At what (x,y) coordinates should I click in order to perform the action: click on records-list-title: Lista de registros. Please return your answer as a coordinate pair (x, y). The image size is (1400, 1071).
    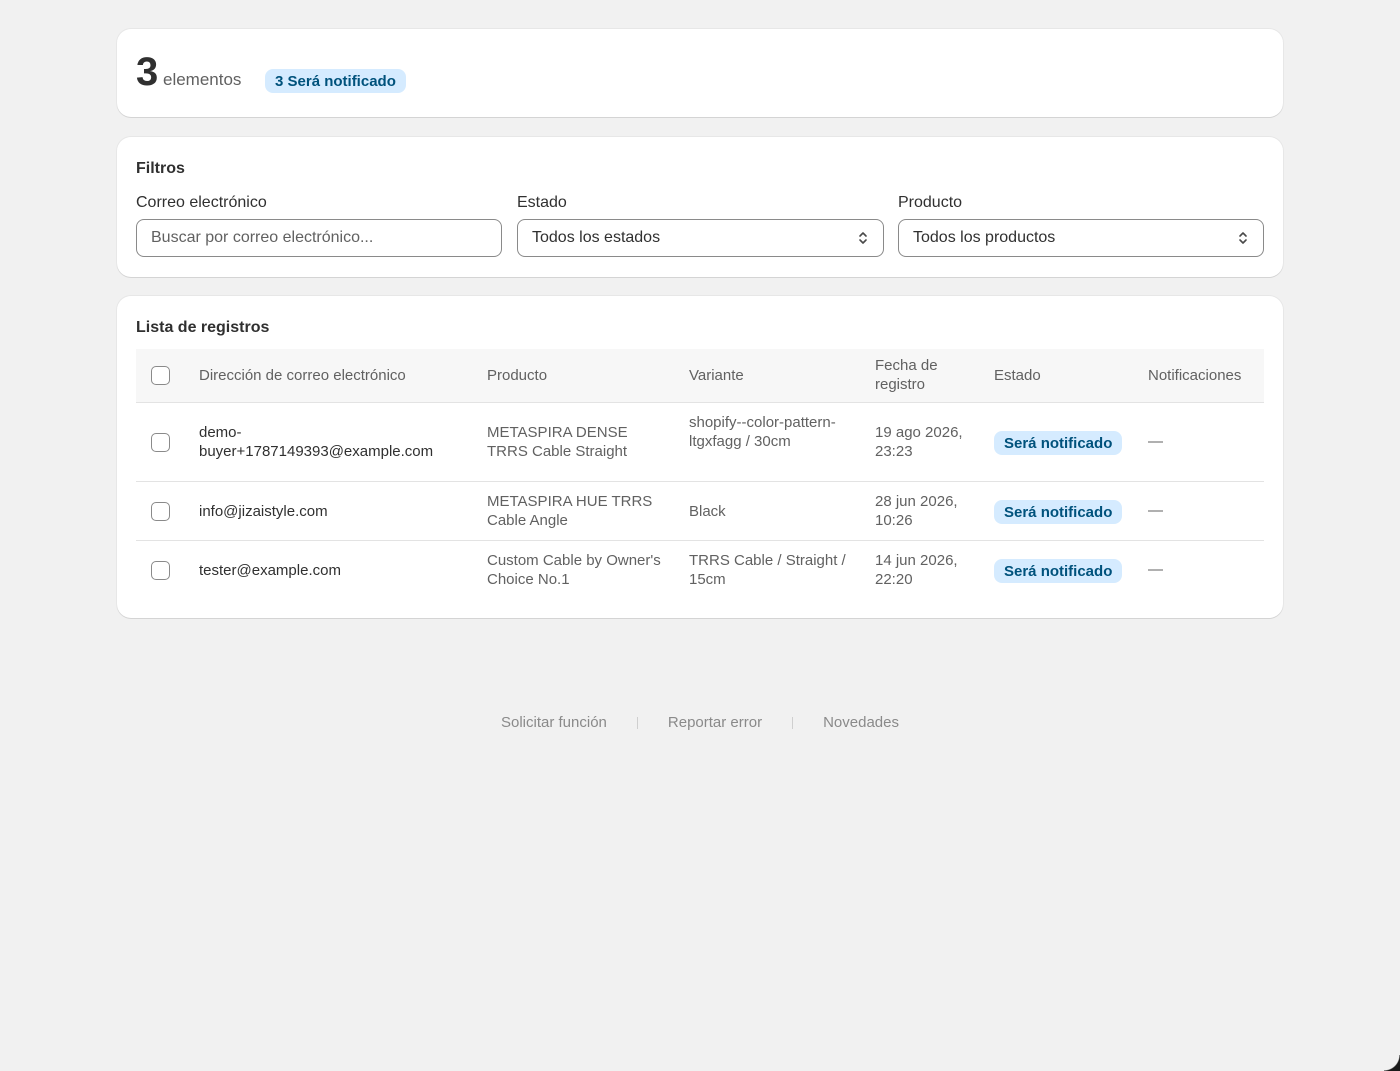
    Looking at the image, I should click on (203, 327).